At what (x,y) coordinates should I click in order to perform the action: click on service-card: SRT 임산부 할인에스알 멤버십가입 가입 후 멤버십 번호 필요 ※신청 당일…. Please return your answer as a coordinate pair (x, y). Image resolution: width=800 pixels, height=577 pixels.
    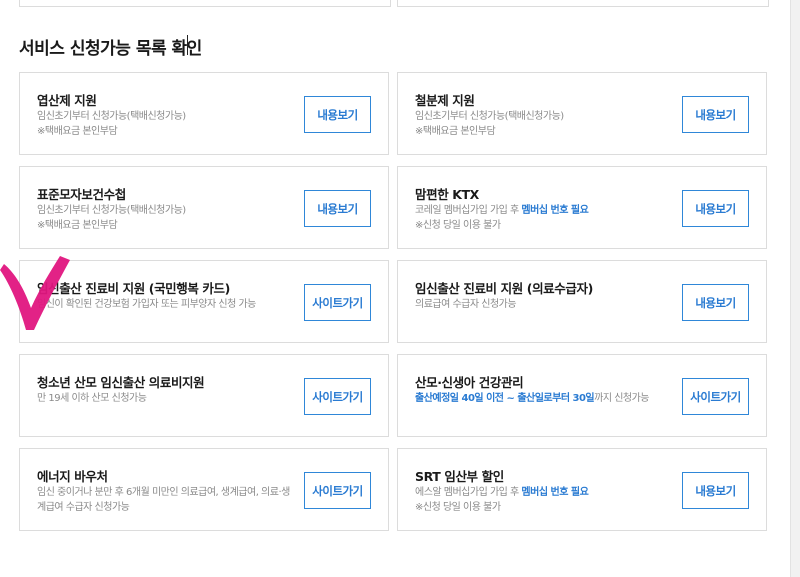
    Looking at the image, I should click on (582, 489).